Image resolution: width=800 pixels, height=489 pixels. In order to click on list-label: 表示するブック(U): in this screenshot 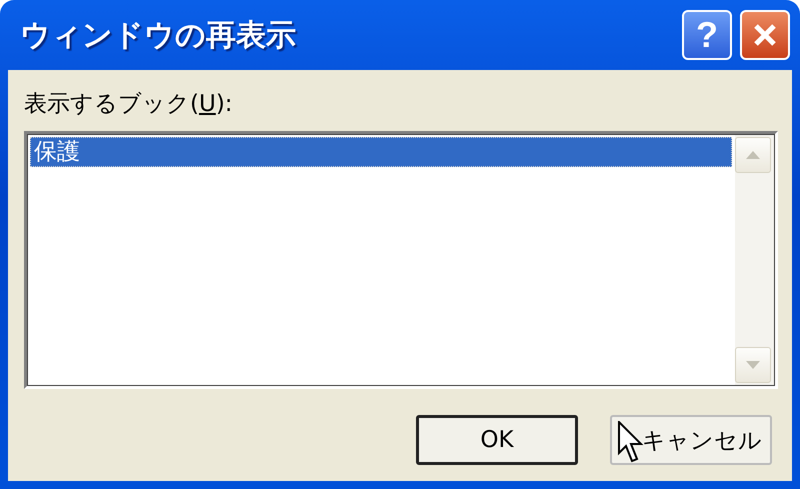, I will do `click(129, 104)`.